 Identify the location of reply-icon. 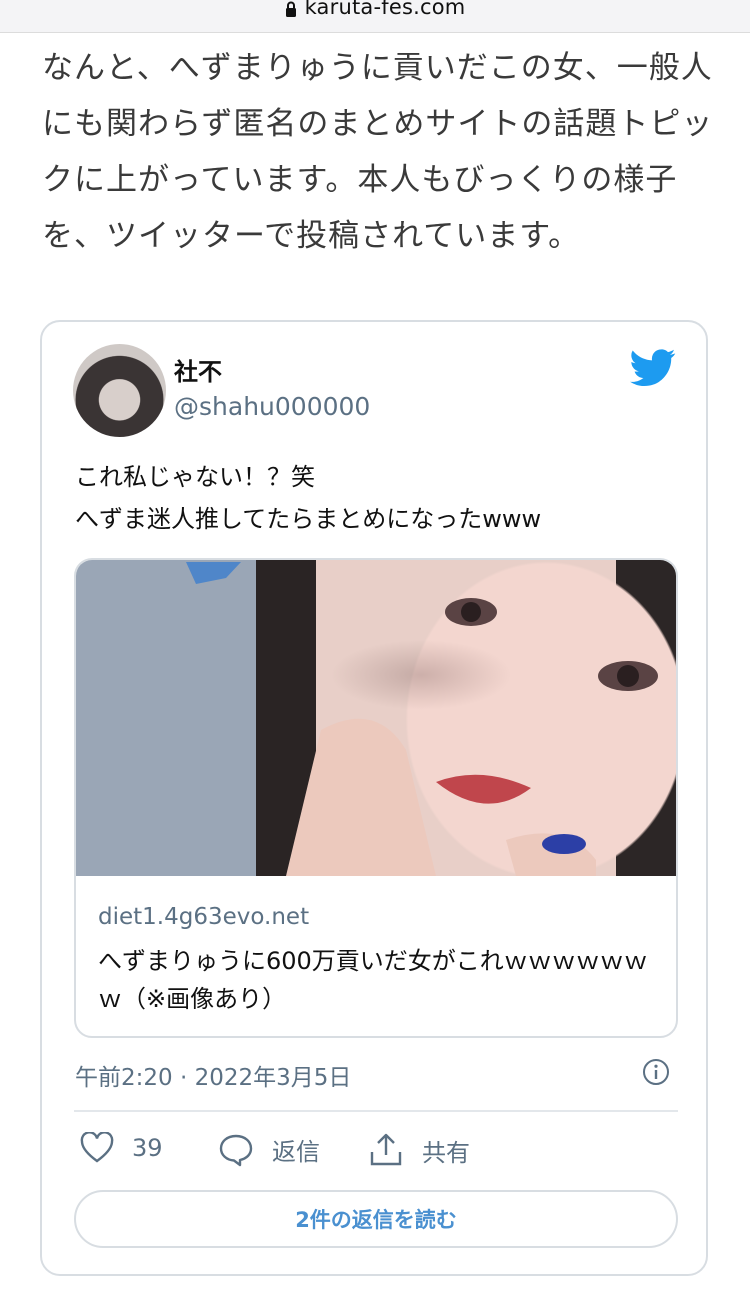
(236, 1150).